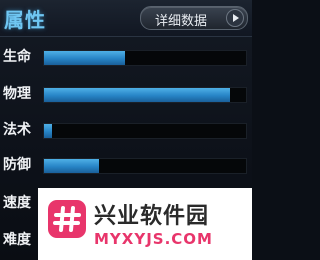  I want to click on stat-row-health: 生命, so click(126, 57).